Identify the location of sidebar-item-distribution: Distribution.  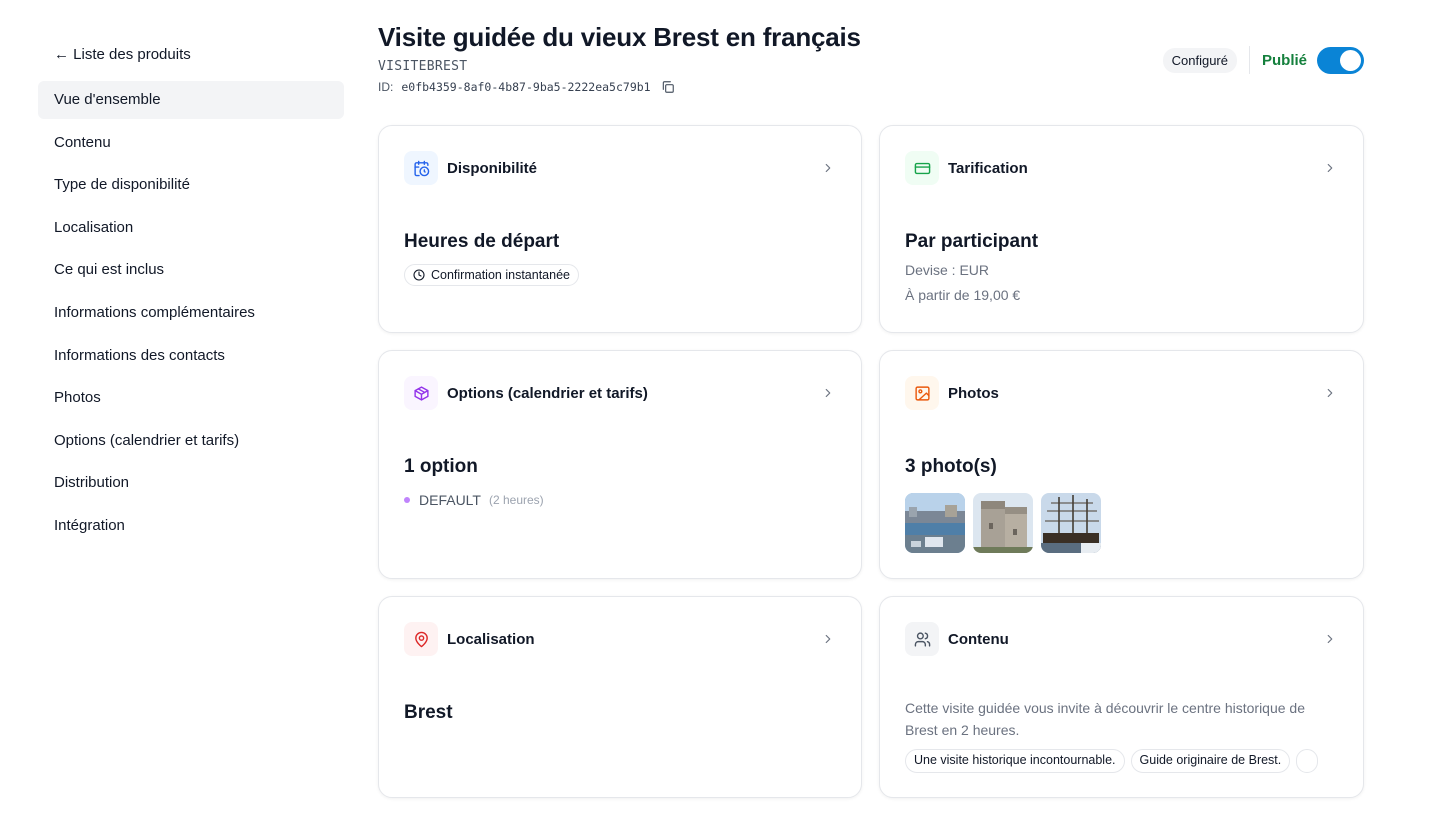
(191, 483).